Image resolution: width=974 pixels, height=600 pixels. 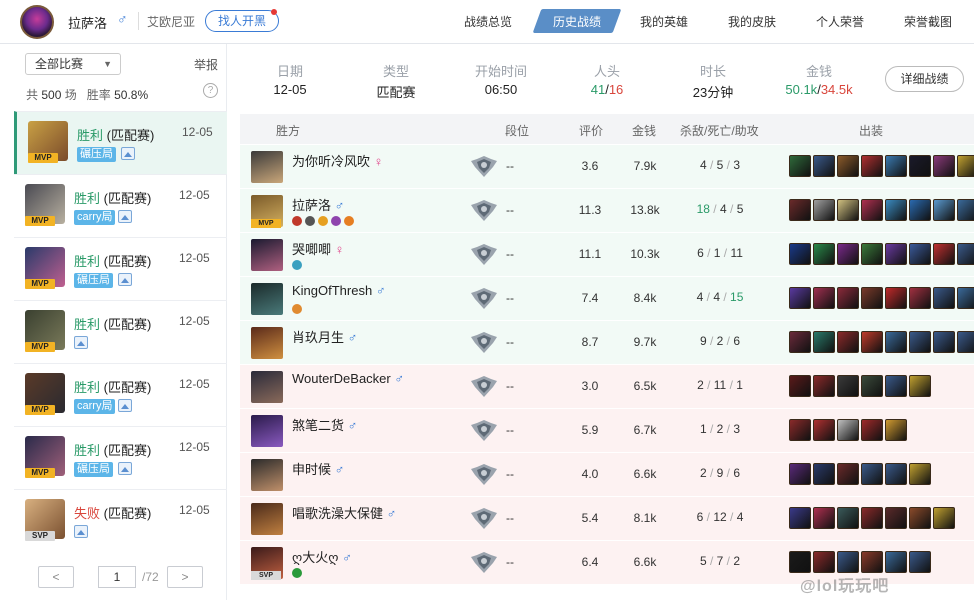 What do you see at coordinates (210, 90) in the screenshot?
I see `help-icon: ?` at bounding box center [210, 90].